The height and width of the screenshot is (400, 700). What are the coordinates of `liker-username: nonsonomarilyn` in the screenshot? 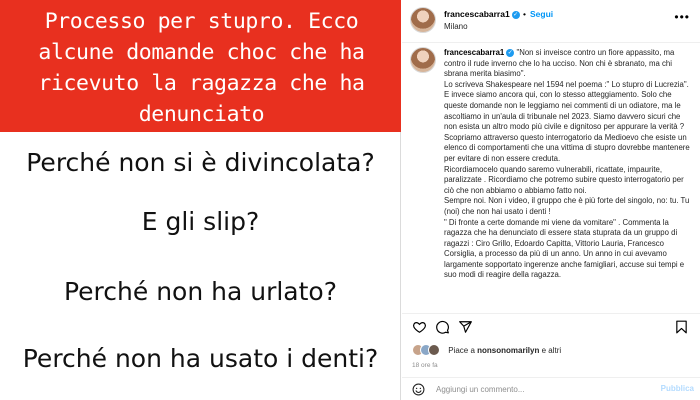 It's located at (508, 350).